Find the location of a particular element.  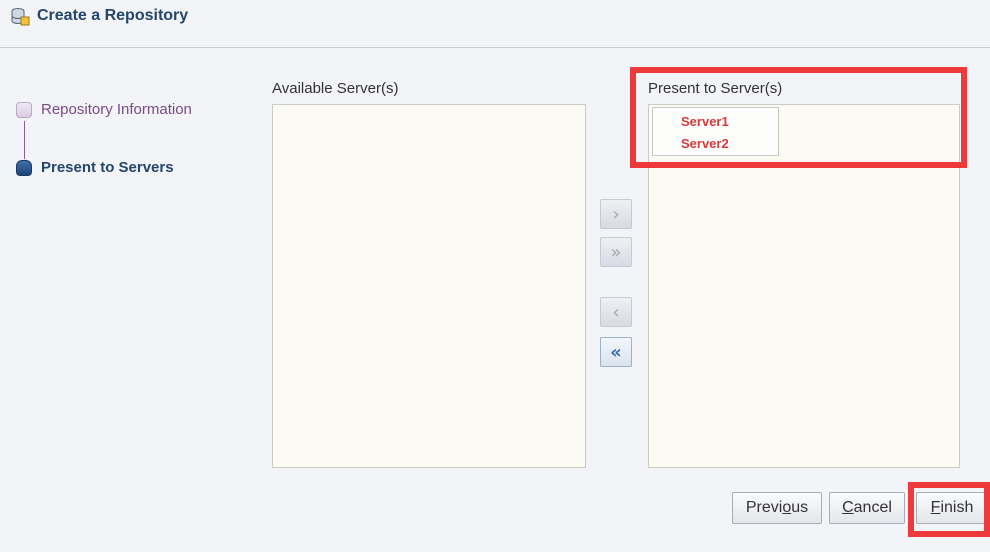

previous-button: Previ o us is located at coordinates (777, 508).